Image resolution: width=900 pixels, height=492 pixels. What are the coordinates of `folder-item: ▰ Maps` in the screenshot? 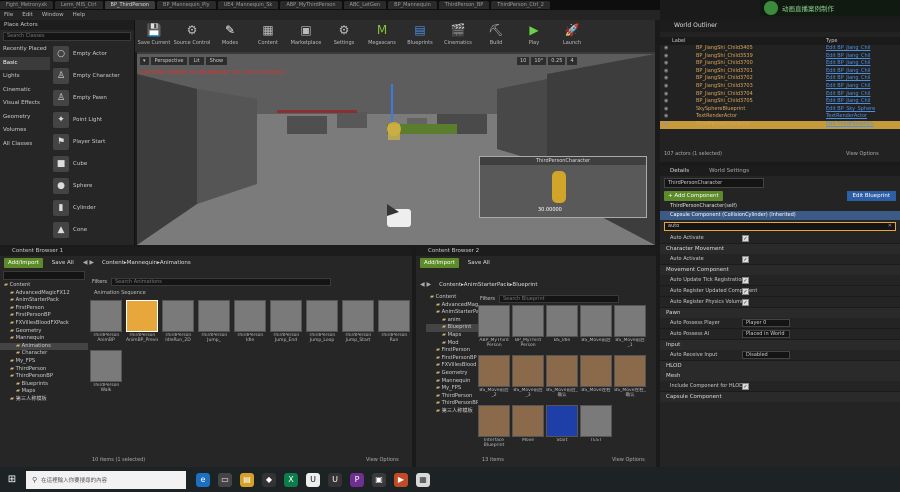 It's located at (44, 392).